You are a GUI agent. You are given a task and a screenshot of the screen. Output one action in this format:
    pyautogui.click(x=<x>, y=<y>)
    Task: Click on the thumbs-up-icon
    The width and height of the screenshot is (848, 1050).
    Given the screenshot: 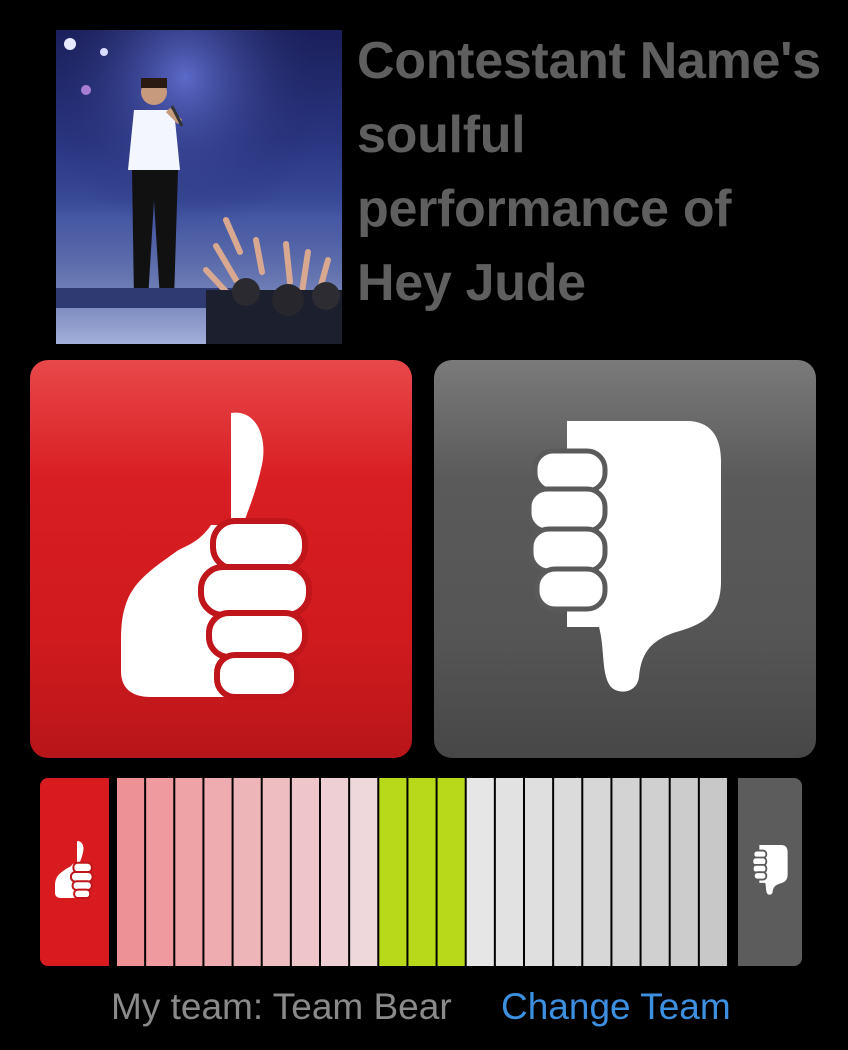 What is the action you would take?
    pyautogui.click(x=221, y=559)
    